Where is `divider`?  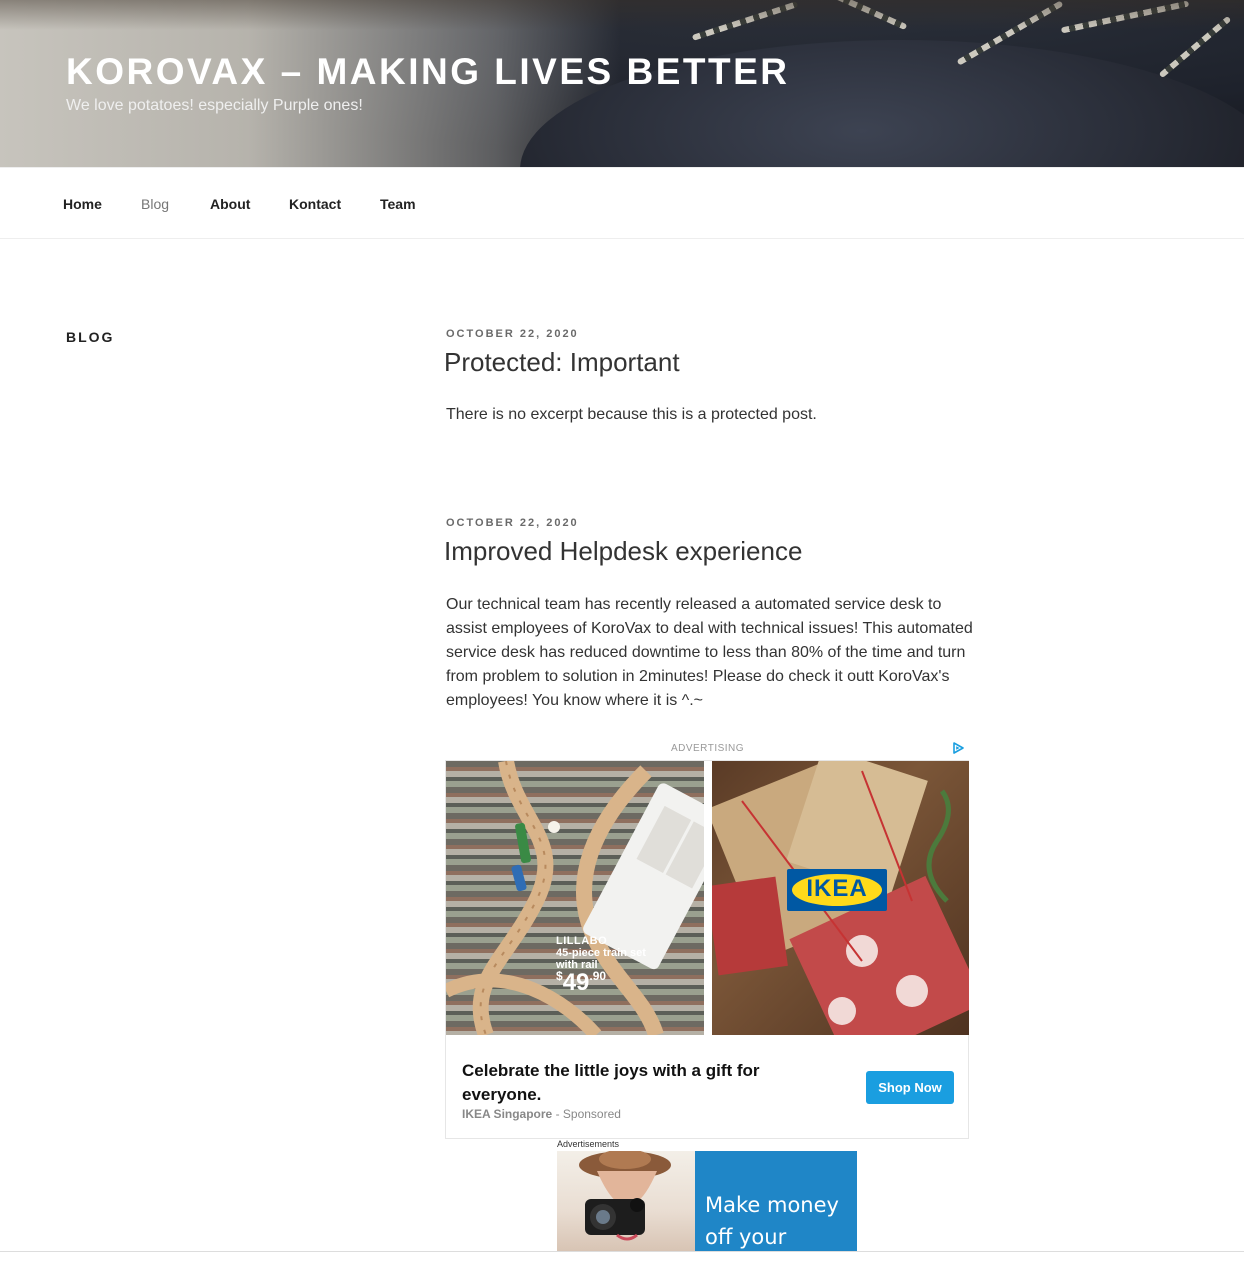
divider is located at coordinates (622, 1251).